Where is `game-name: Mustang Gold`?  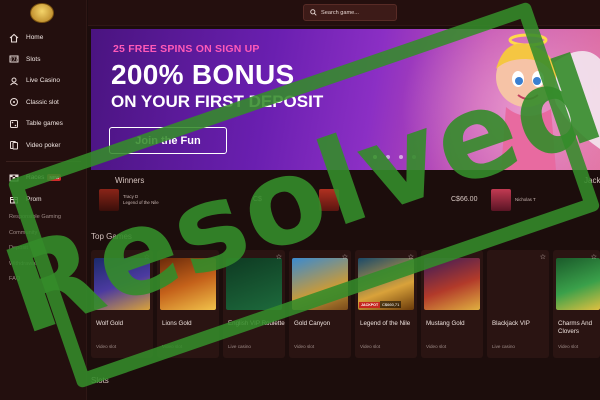 game-name: Mustang Gold is located at coordinates (445, 323).